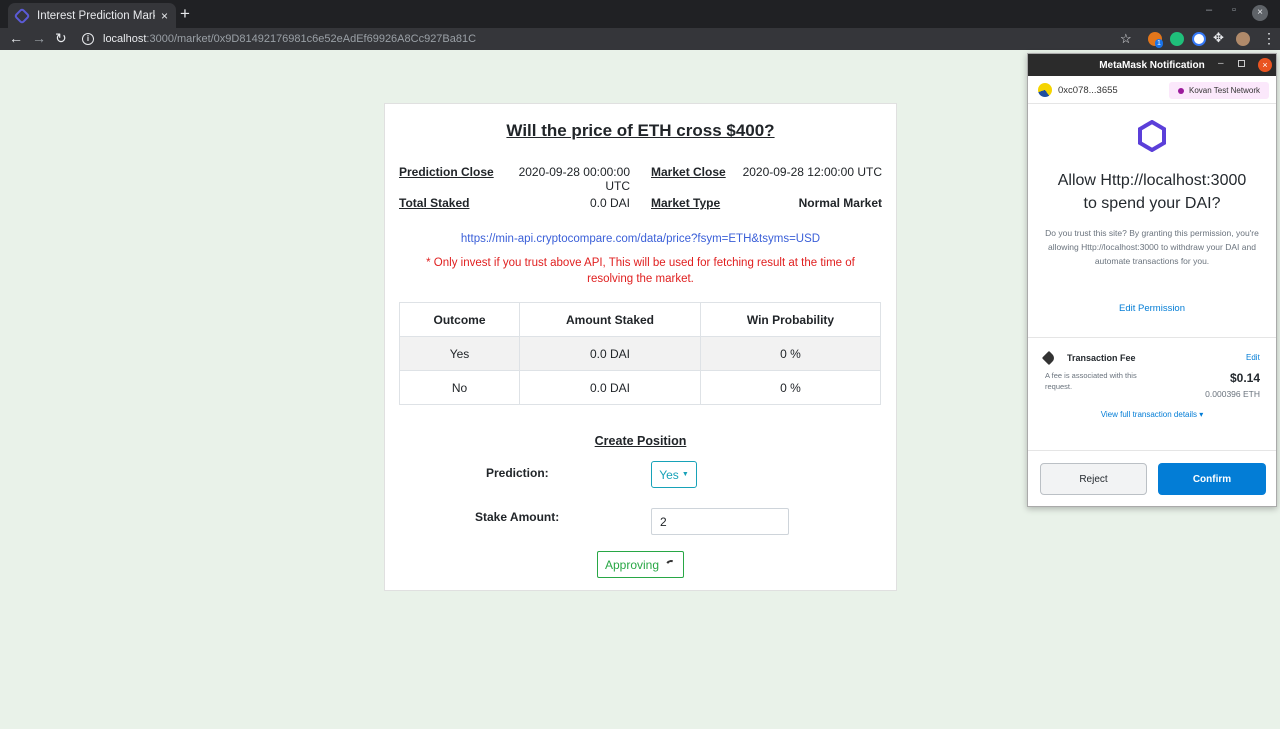  Describe the element at coordinates (459, 353) in the screenshot. I see `outcome-cell: Yes` at that location.